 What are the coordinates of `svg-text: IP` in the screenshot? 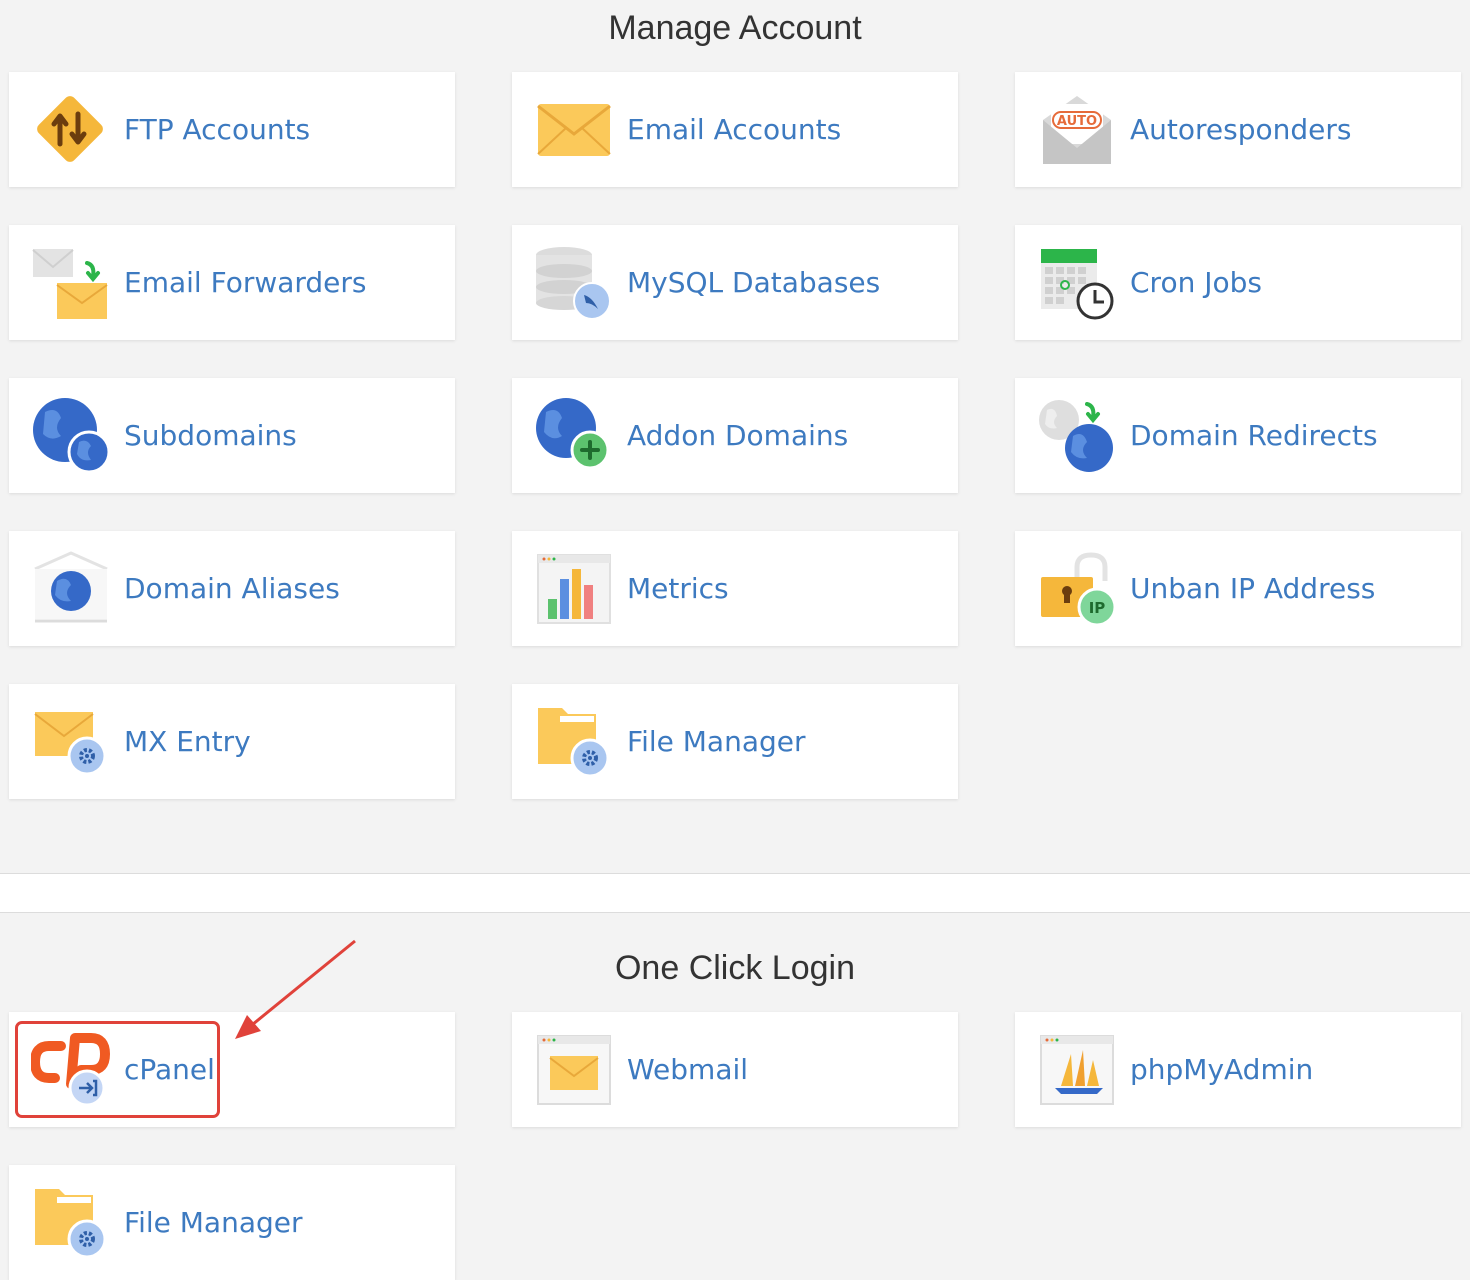 It's located at (1097, 608).